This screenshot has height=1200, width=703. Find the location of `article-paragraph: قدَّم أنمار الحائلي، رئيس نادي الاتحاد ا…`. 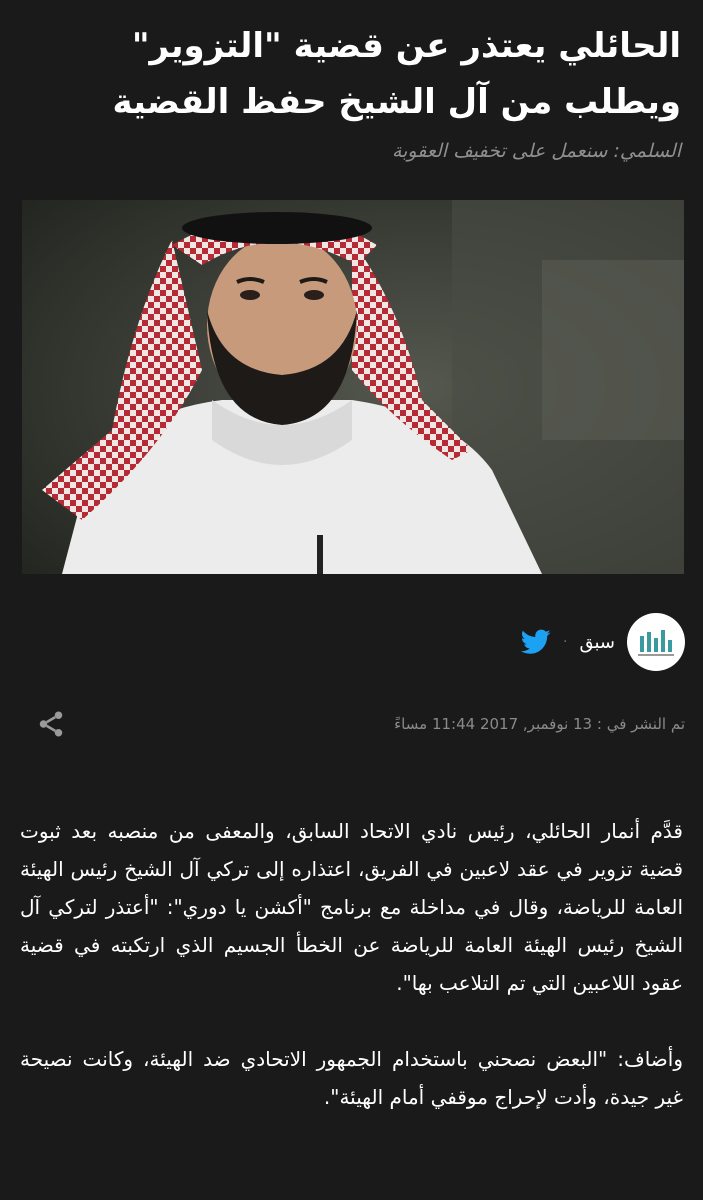

article-paragraph: قدَّم أنمار الحائلي، رئيس نادي الاتحاد ا… is located at coordinates (351, 907).